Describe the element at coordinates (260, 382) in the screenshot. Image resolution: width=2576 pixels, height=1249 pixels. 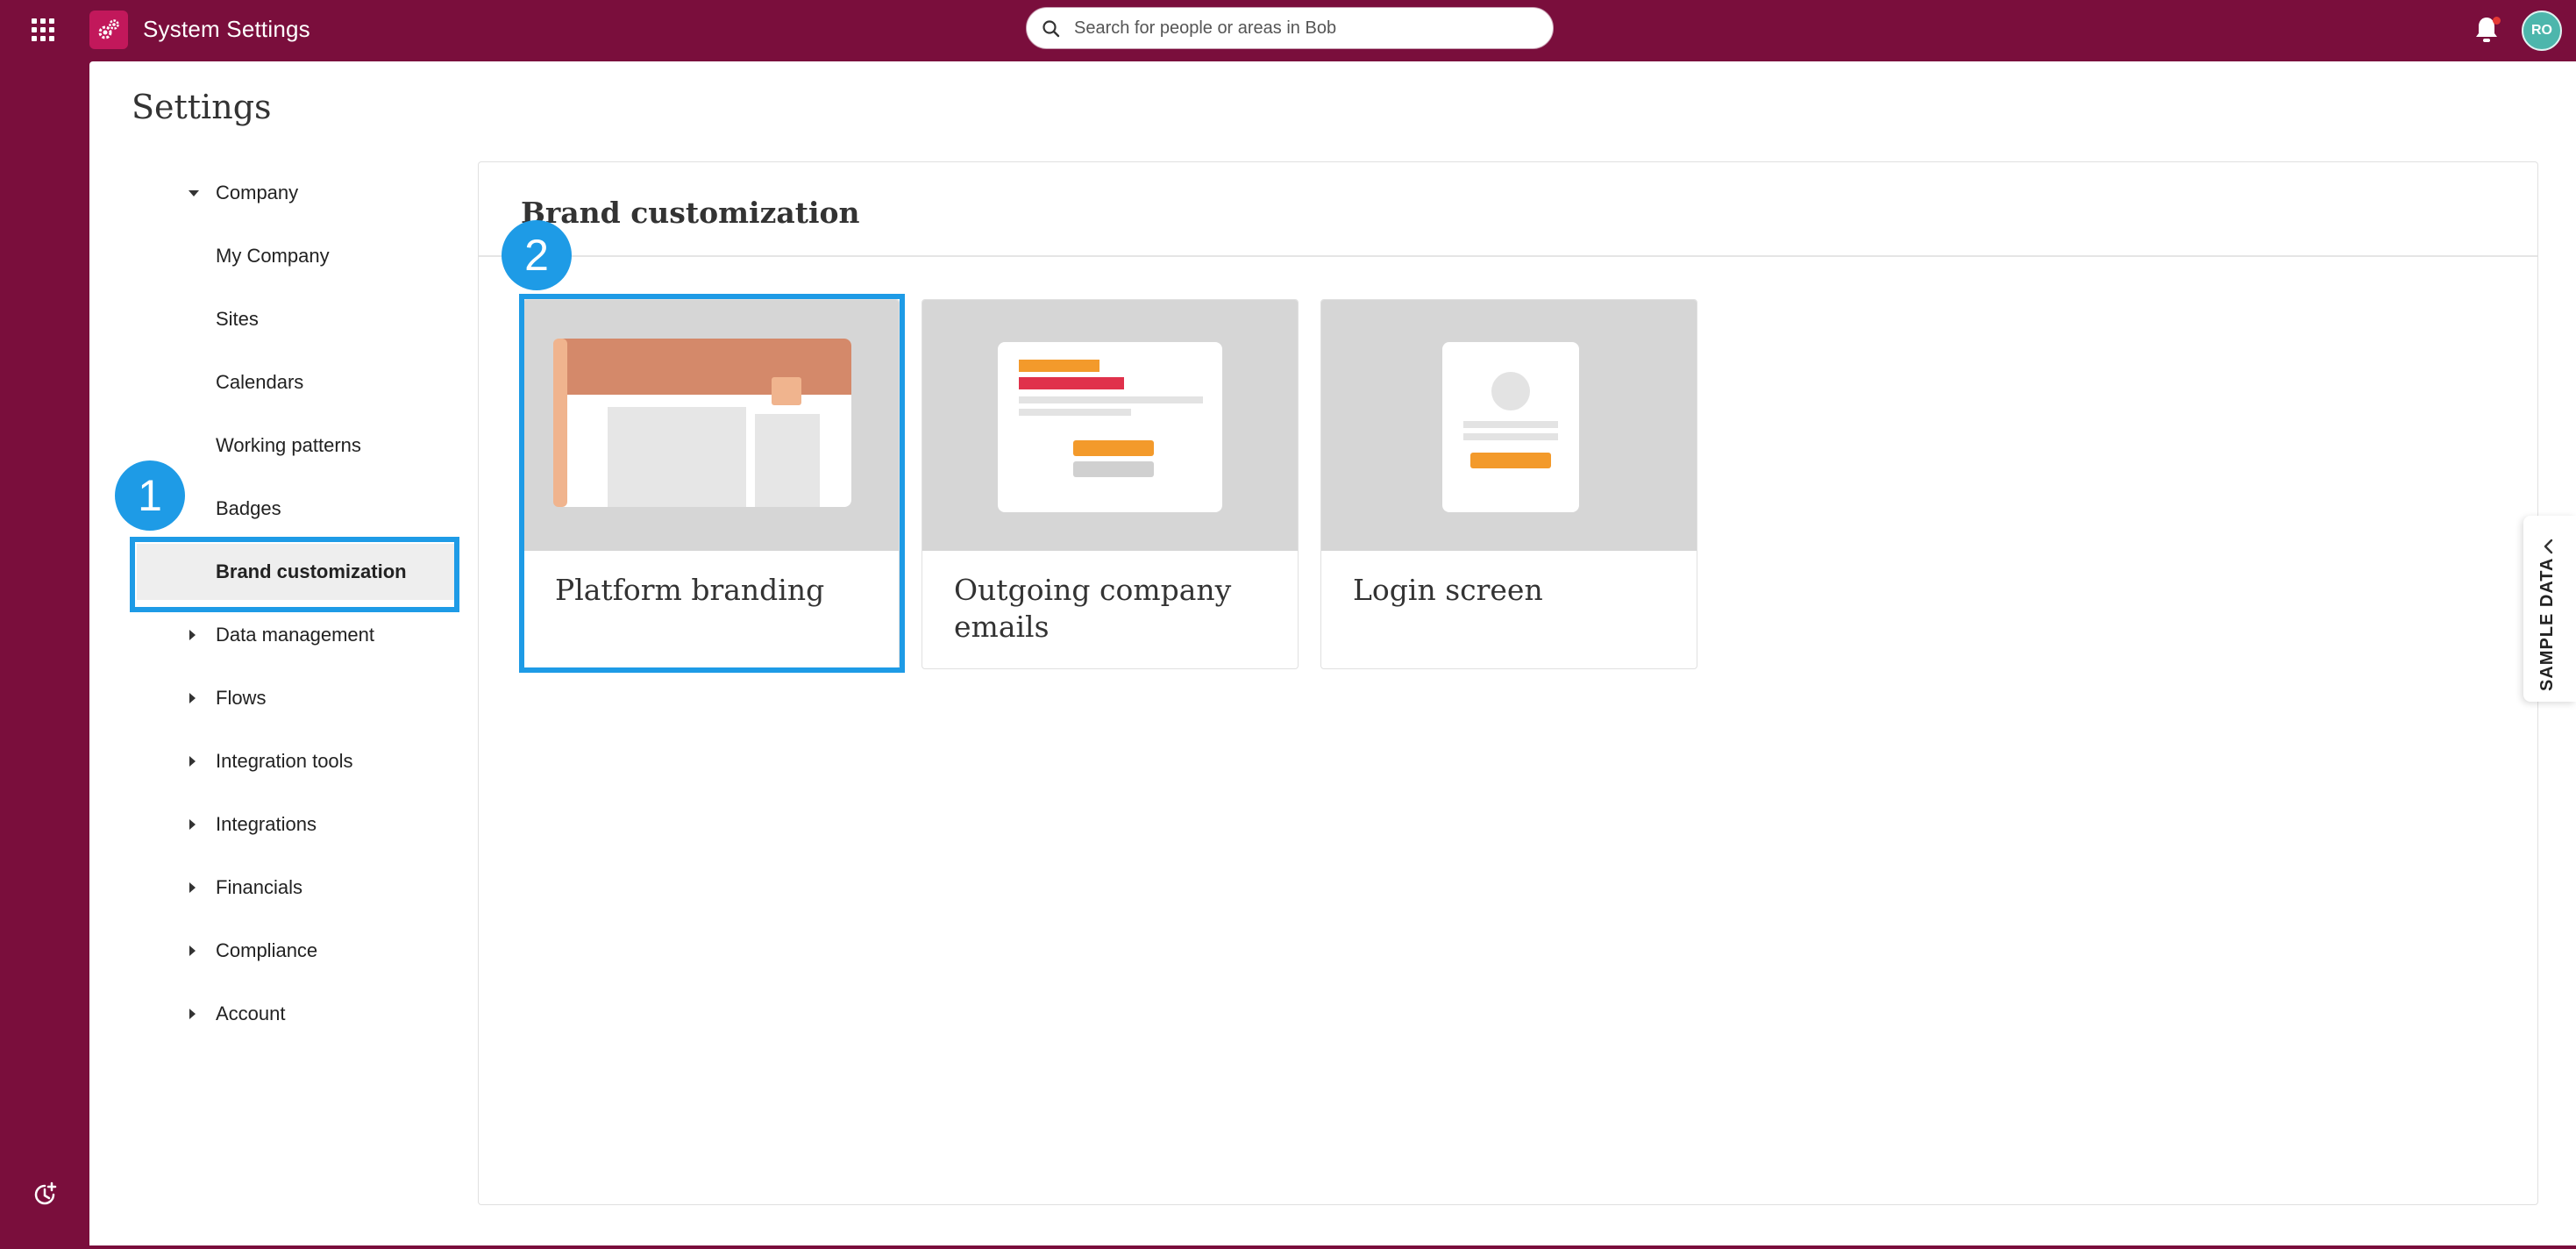
I see `sidebar-item-label: Calendars` at that location.